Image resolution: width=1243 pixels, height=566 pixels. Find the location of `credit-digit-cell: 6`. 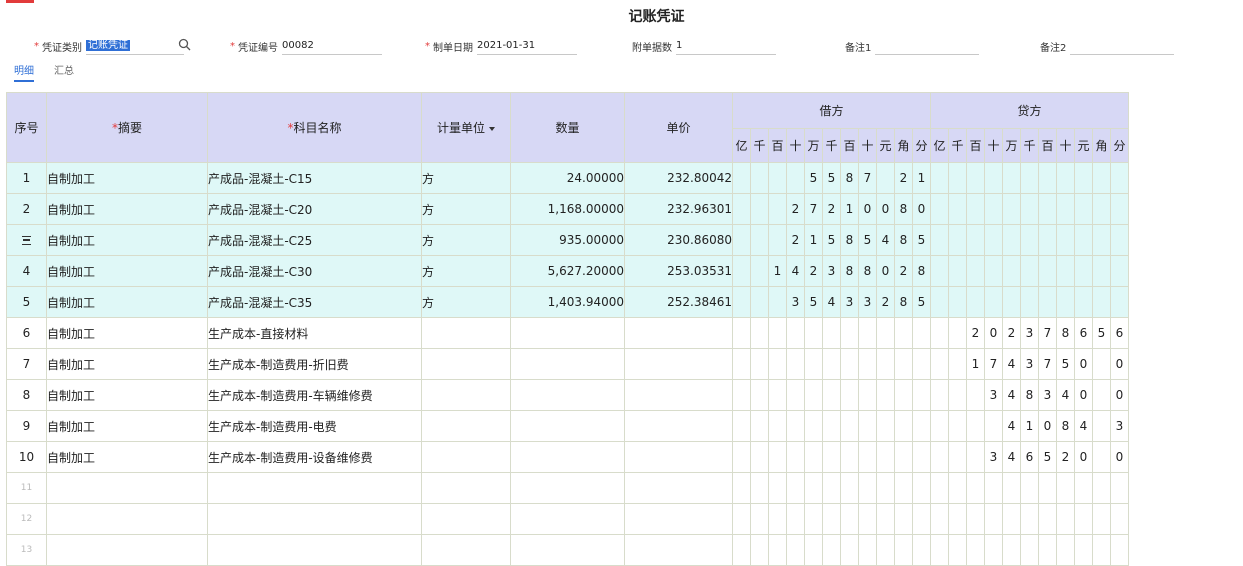

credit-digit-cell: 6 is located at coordinates (1083, 333).